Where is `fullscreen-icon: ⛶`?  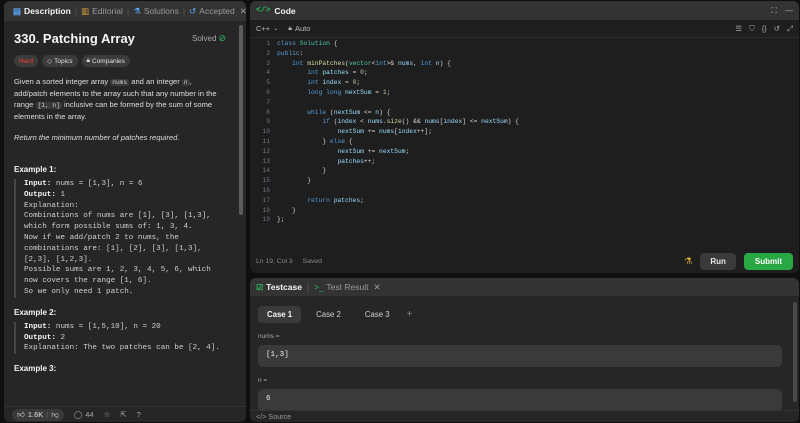
fullscreen-icon: ⛶ is located at coordinates (774, 11).